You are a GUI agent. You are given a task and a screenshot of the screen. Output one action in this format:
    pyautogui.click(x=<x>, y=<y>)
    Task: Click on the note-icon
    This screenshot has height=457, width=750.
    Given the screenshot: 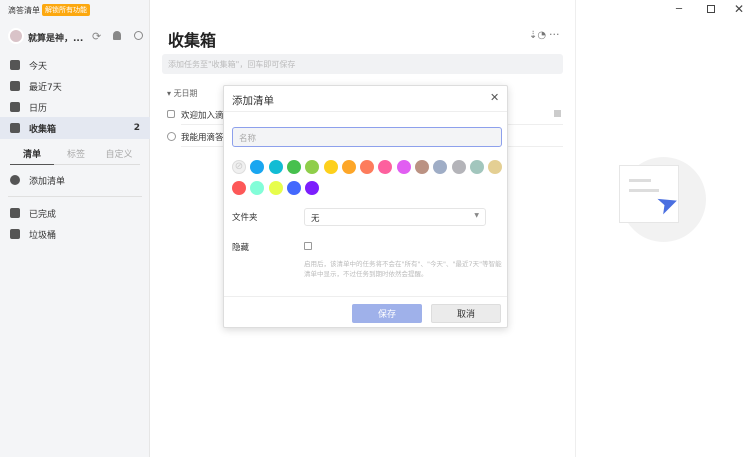 What is the action you would take?
    pyautogui.click(x=557, y=113)
    